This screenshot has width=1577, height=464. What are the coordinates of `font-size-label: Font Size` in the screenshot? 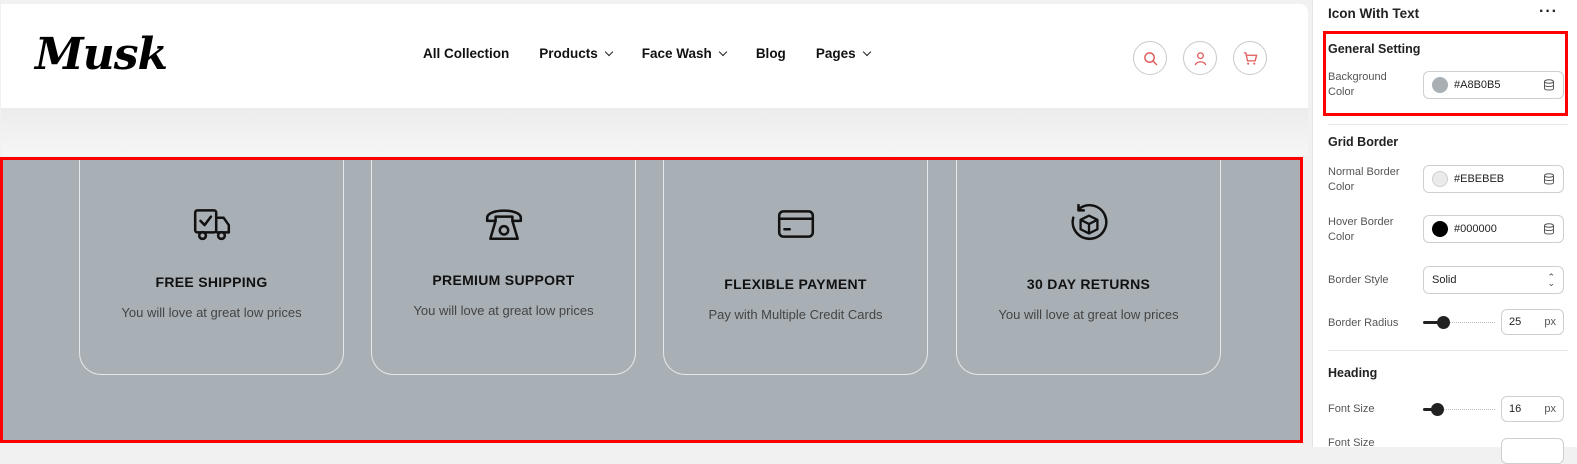 It's located at (1351, 409).